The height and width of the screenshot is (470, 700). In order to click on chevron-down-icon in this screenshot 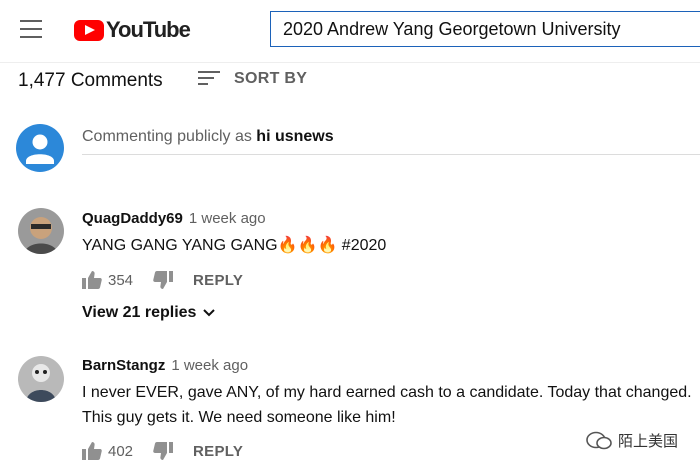, I will do `click(209, 313)`.